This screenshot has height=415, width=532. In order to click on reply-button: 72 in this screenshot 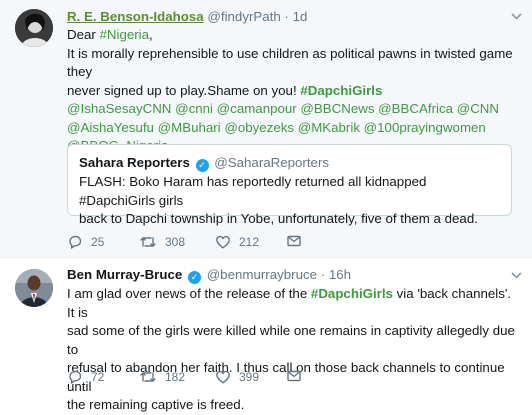, I will do `click(85, 377)`.